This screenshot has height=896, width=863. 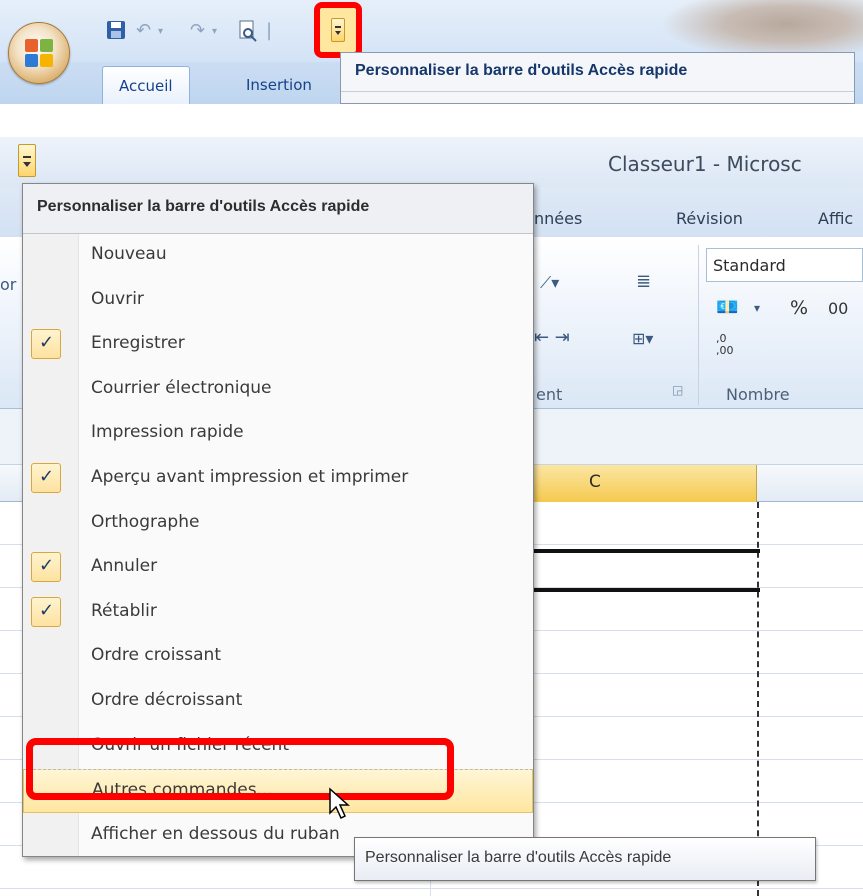 I want to click on indent-icons: ⇤ ⇥, so click(x=552, y=337).